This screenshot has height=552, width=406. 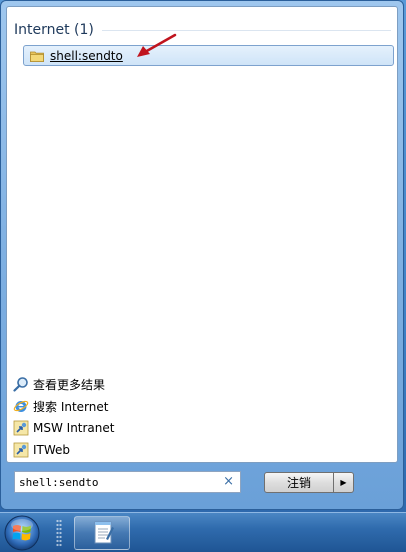 I want to click on link-itweb: ITWeb, so click(x=163, y=450).